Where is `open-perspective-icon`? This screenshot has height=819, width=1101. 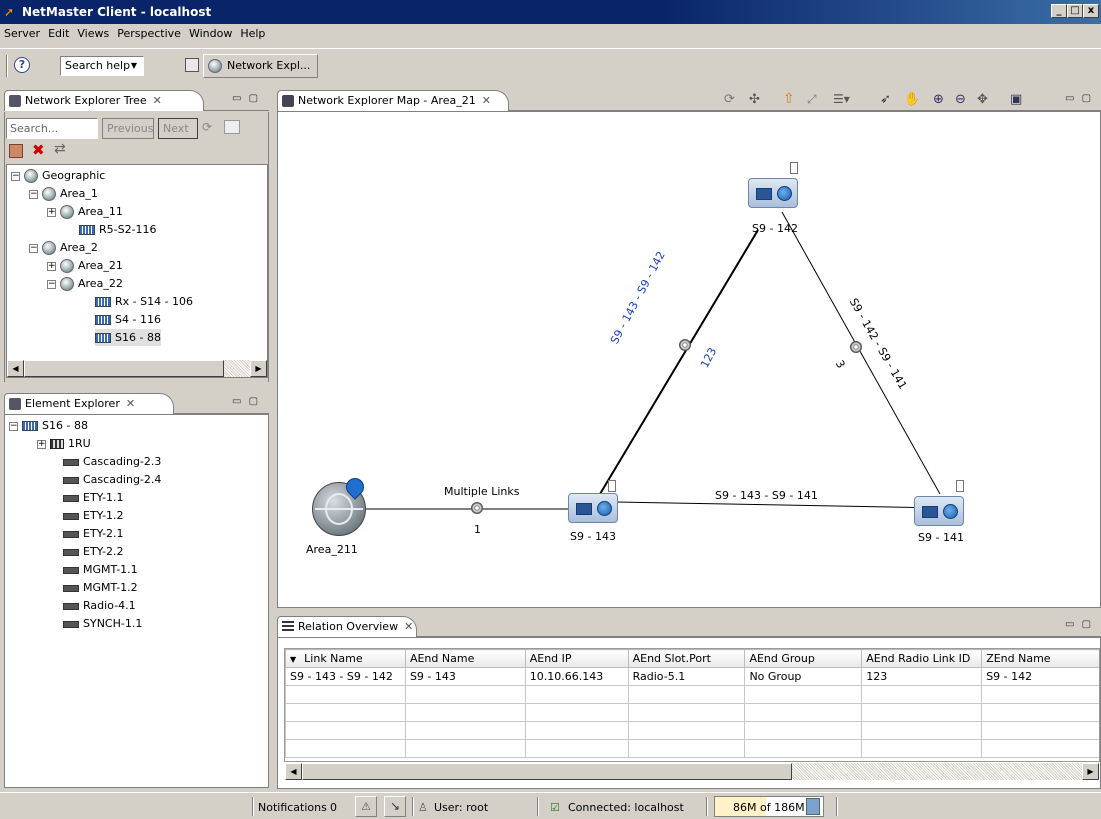
open-perspective-icon is located at coordinates (192, 65).